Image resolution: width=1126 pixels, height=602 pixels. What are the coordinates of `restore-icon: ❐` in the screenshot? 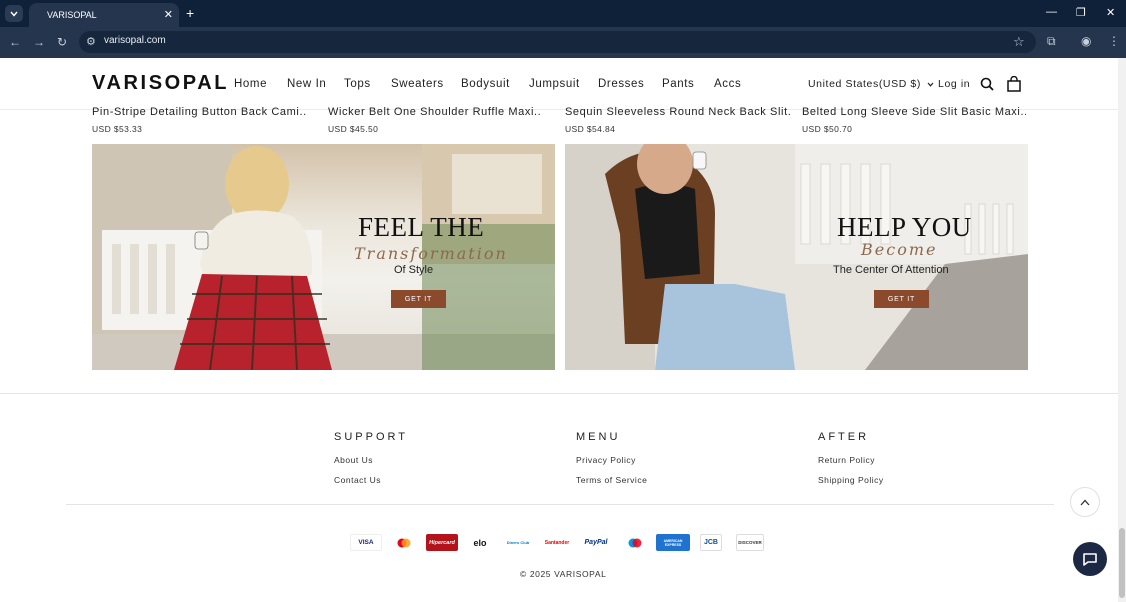 It's located at (1081, 12).